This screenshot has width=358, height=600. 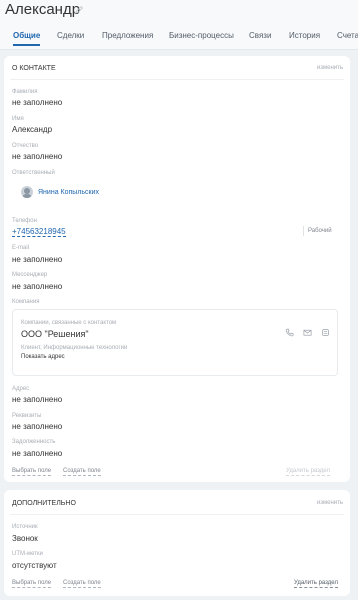 What do you see at coordinates (37, 102) in the screenshot?
I see `field-value-last-name: не заполнено` at bounding box center [37, 102].